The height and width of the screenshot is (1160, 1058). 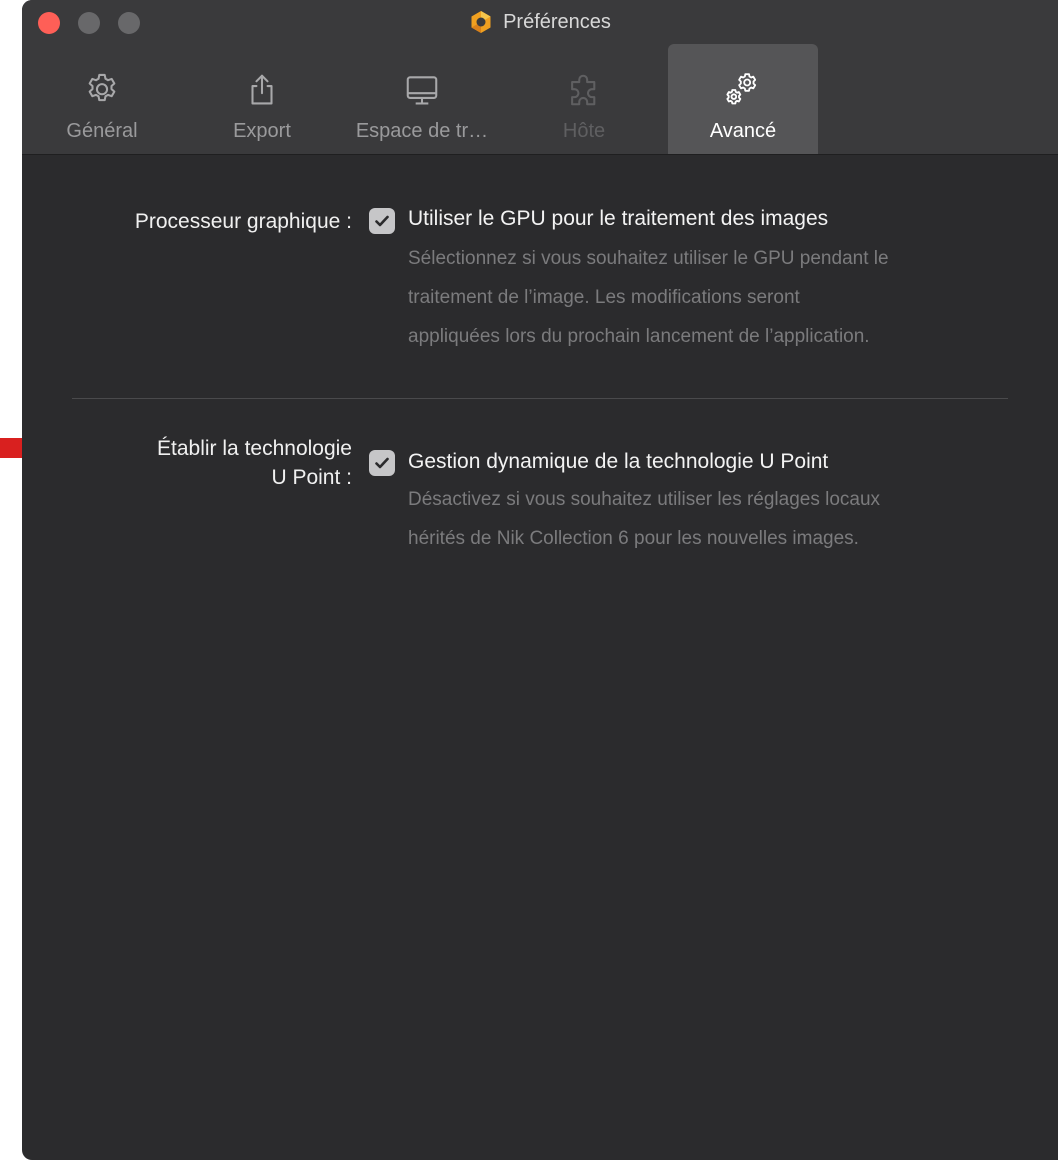 I want to click on preferences-toolbar: Général Export Espace de tr… Hôte Avancé, so click(x=540, y=99).